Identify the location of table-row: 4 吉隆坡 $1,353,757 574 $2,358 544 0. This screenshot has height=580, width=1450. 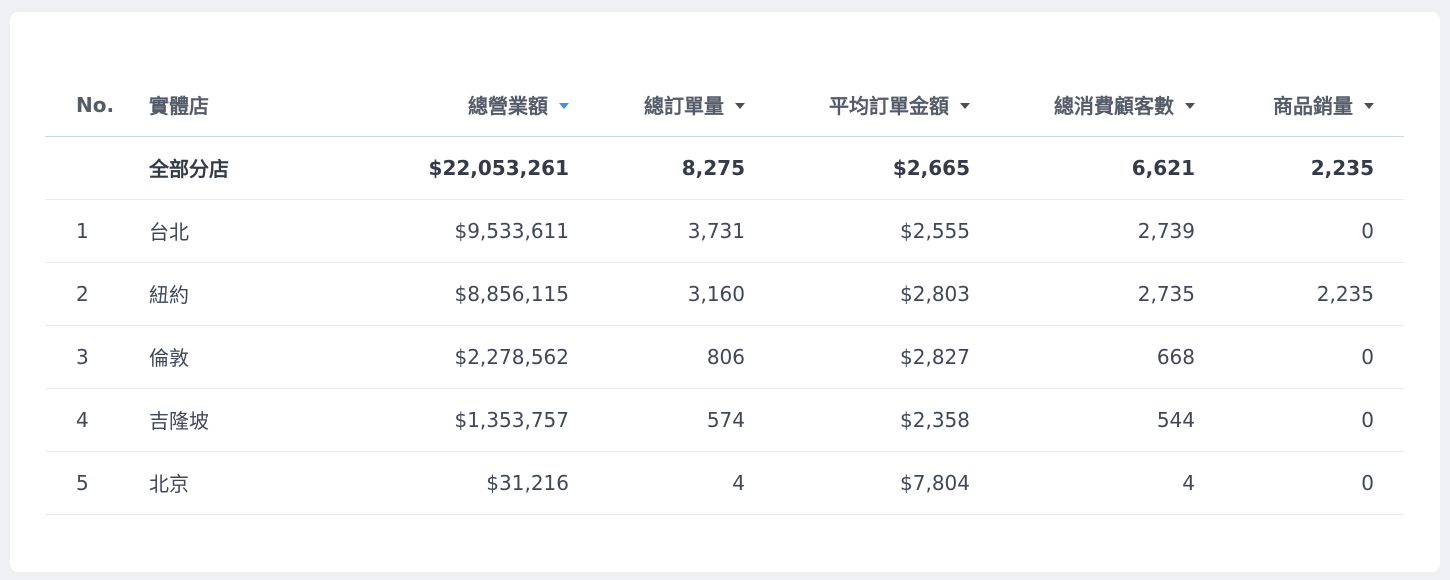
(724, 420).